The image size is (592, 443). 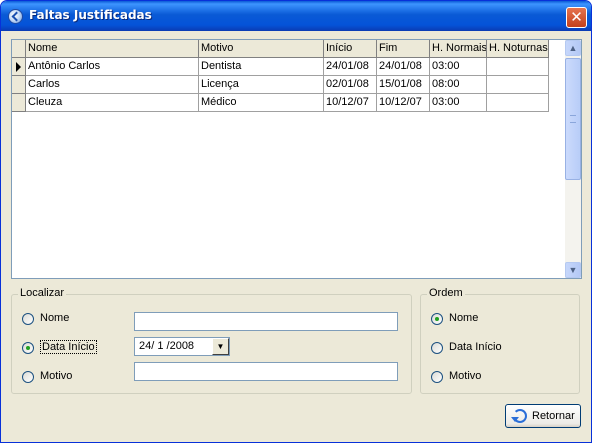 What do you see at coordinates (350, 103) in the screenshot?
I see `cell-inicio: 10/12/07` at bounding box center [350, 103].